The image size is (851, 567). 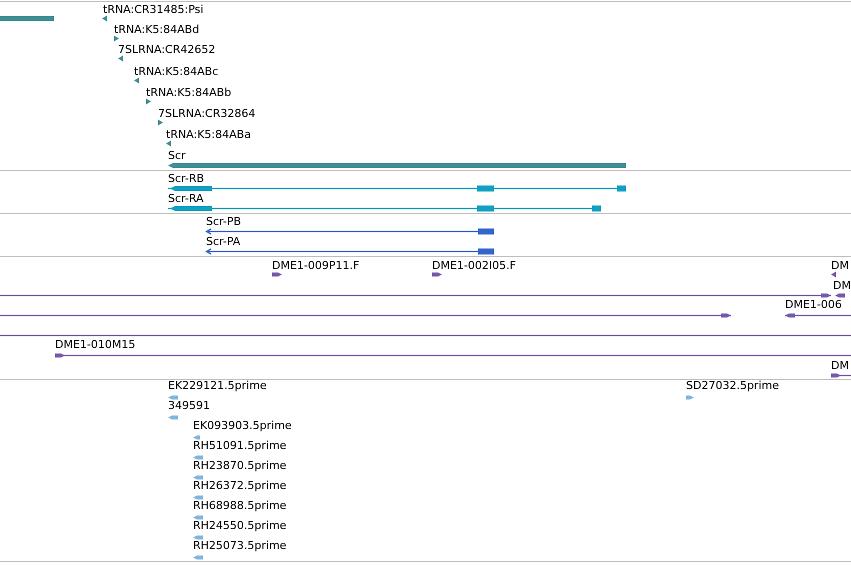 I want to click on feature-label: tRNA:K5:84ABa, so click(x=208, y=134).